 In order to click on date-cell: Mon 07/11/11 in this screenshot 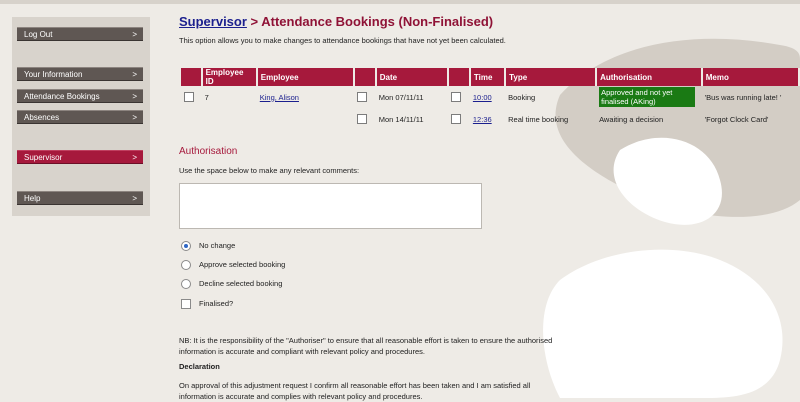, I will do `click(401, 97)`.